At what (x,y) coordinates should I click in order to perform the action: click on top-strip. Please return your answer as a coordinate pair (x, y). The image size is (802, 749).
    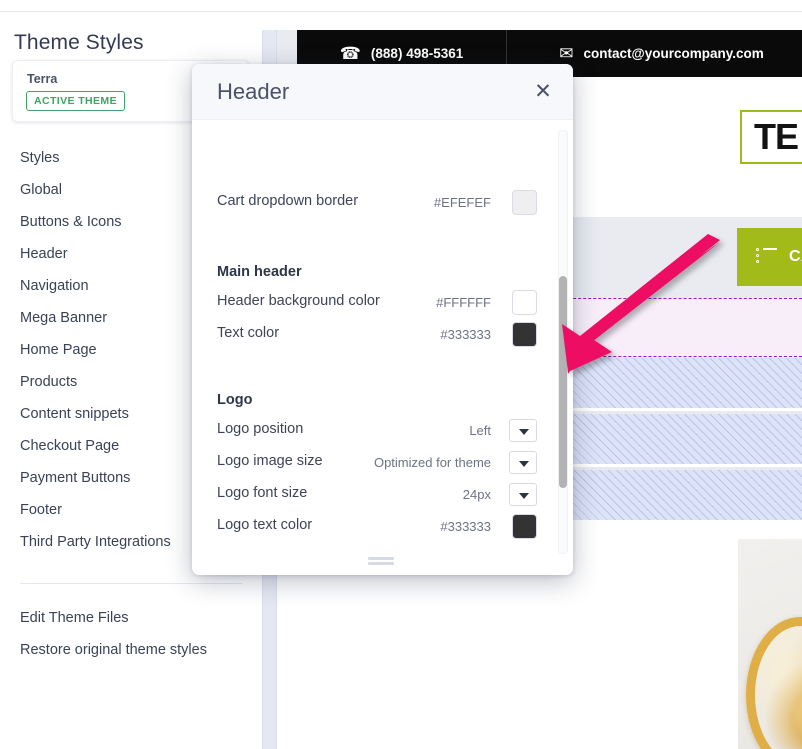
    Looking at the image, I should click on (401, 6).